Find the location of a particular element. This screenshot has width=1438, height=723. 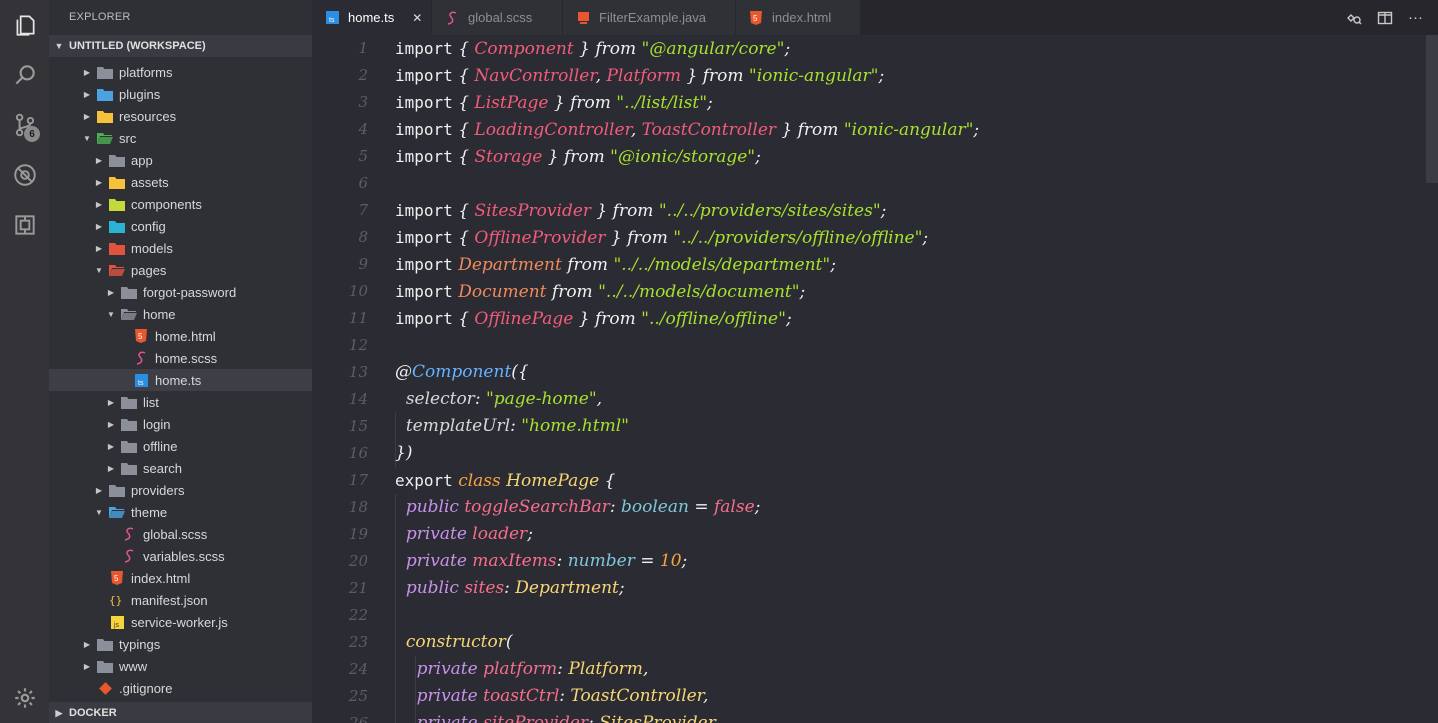

tree-folder: ▶ login is located at coordinates (180, 424).